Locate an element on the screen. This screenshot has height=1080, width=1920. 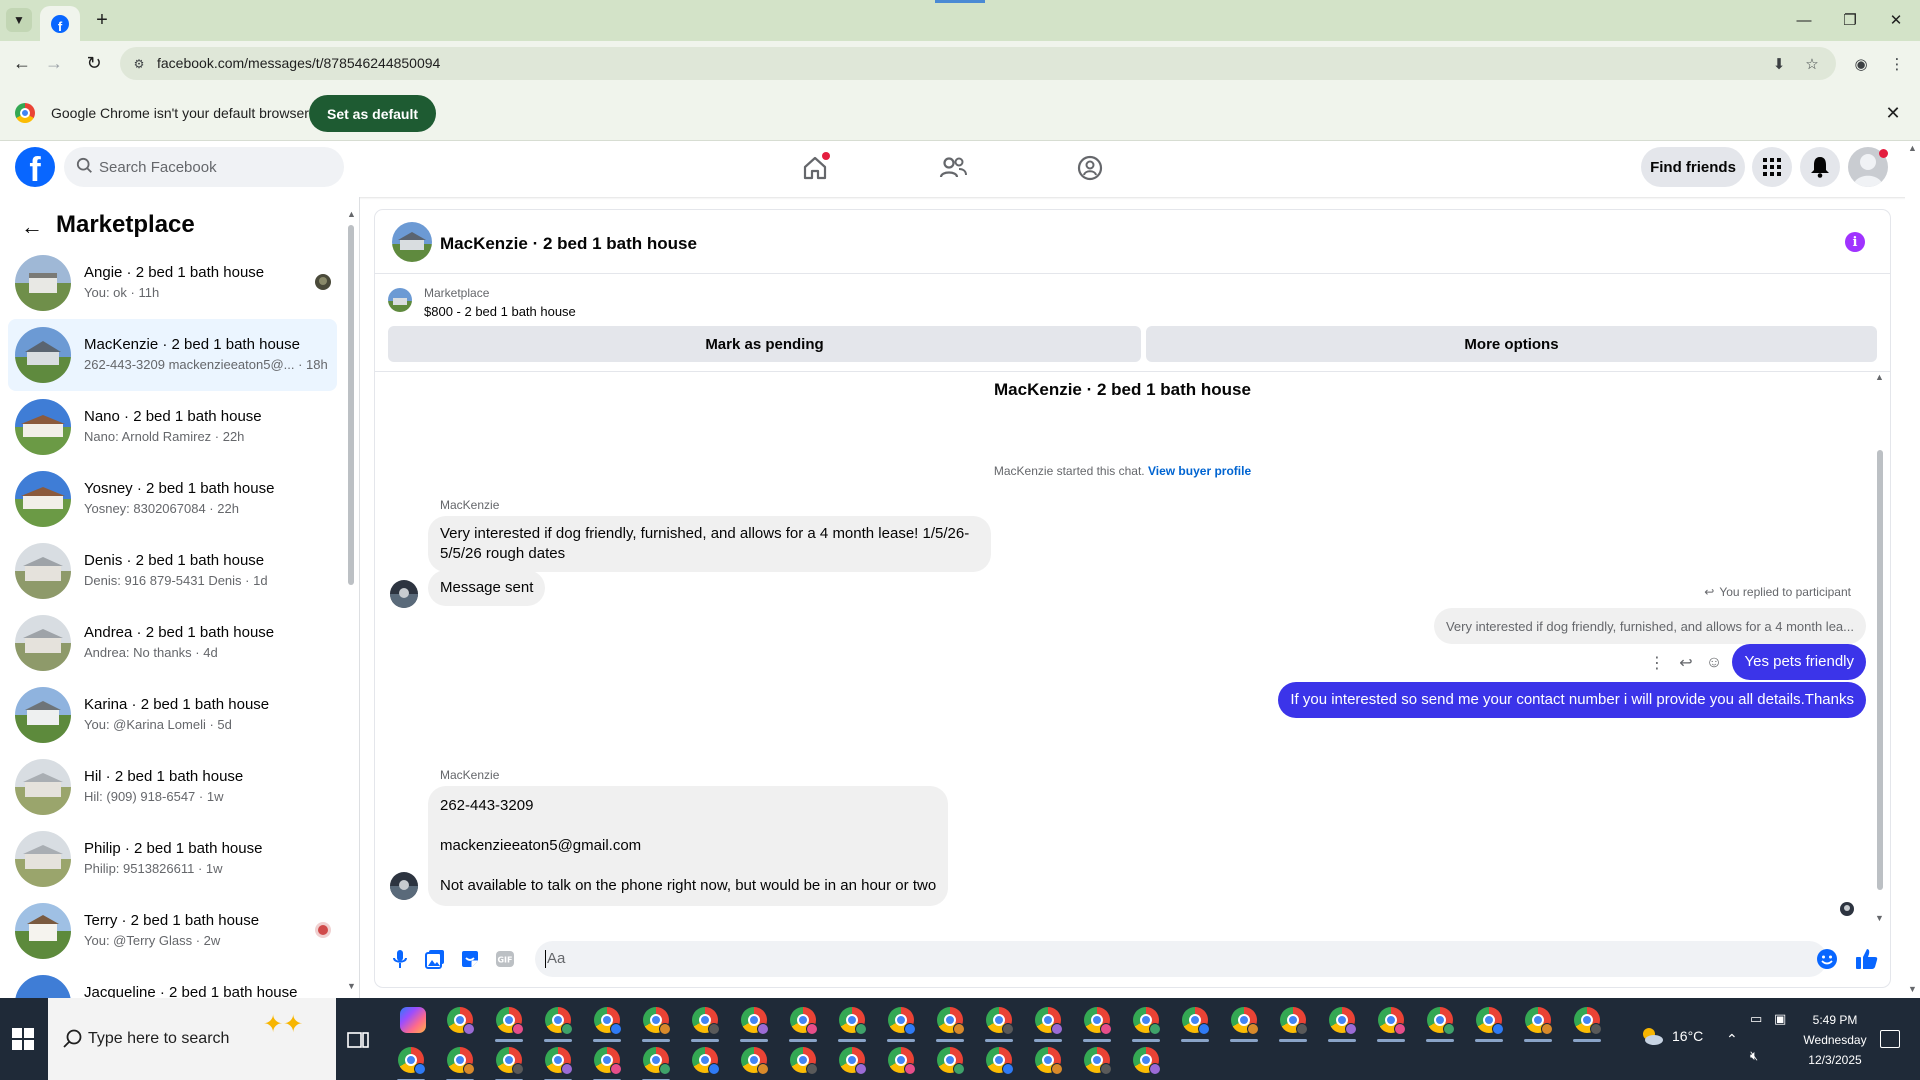
set-as-default-button: Set as default is located at coordinates (373, 113).